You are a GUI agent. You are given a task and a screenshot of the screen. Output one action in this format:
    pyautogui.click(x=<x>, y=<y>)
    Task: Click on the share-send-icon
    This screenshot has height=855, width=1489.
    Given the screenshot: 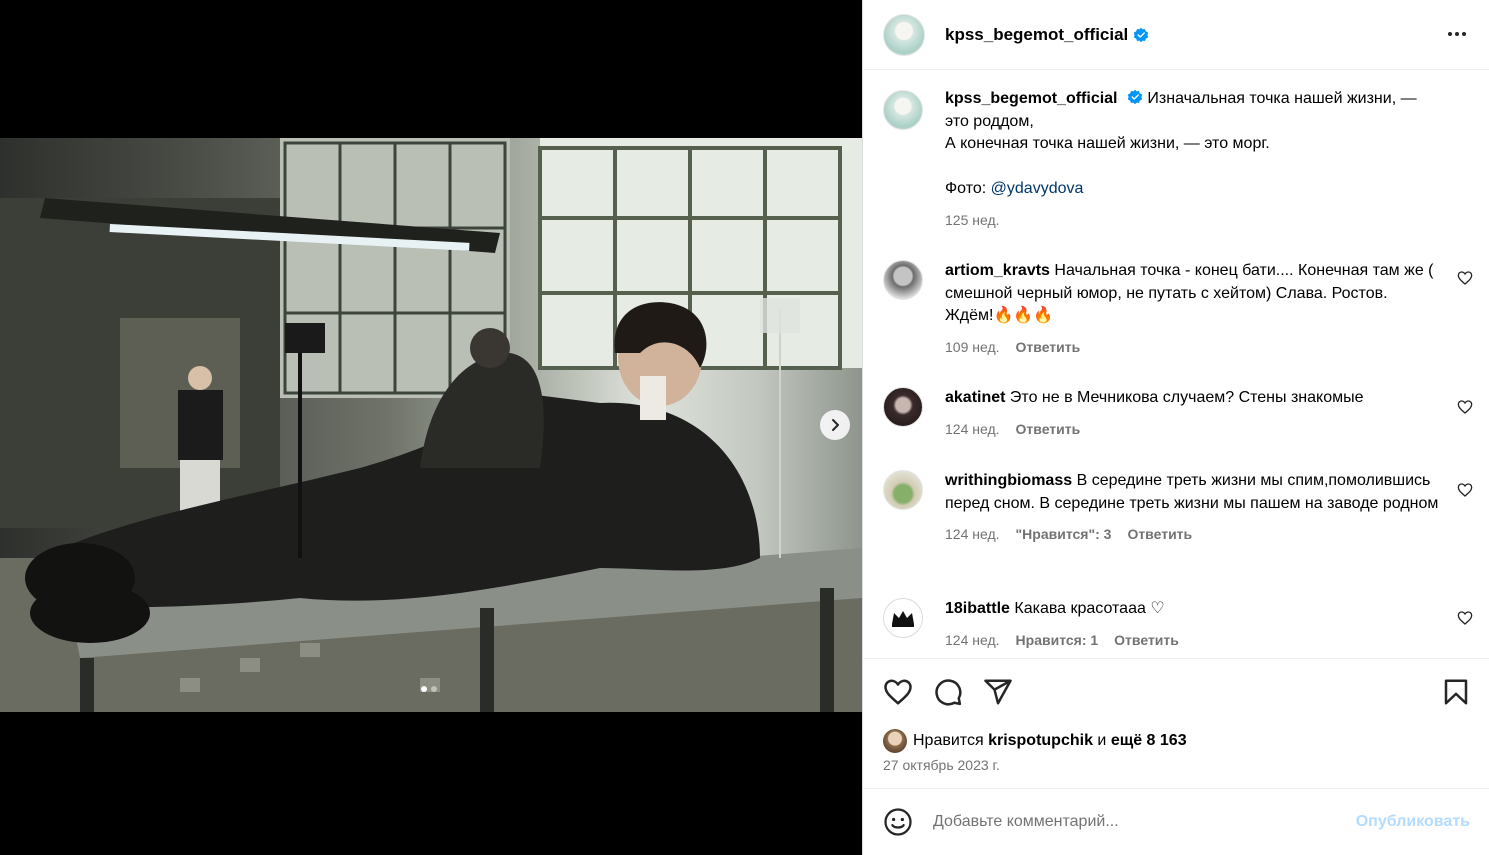 What is the action you would take?
    pyautogui.click(x=998, y=692)
    